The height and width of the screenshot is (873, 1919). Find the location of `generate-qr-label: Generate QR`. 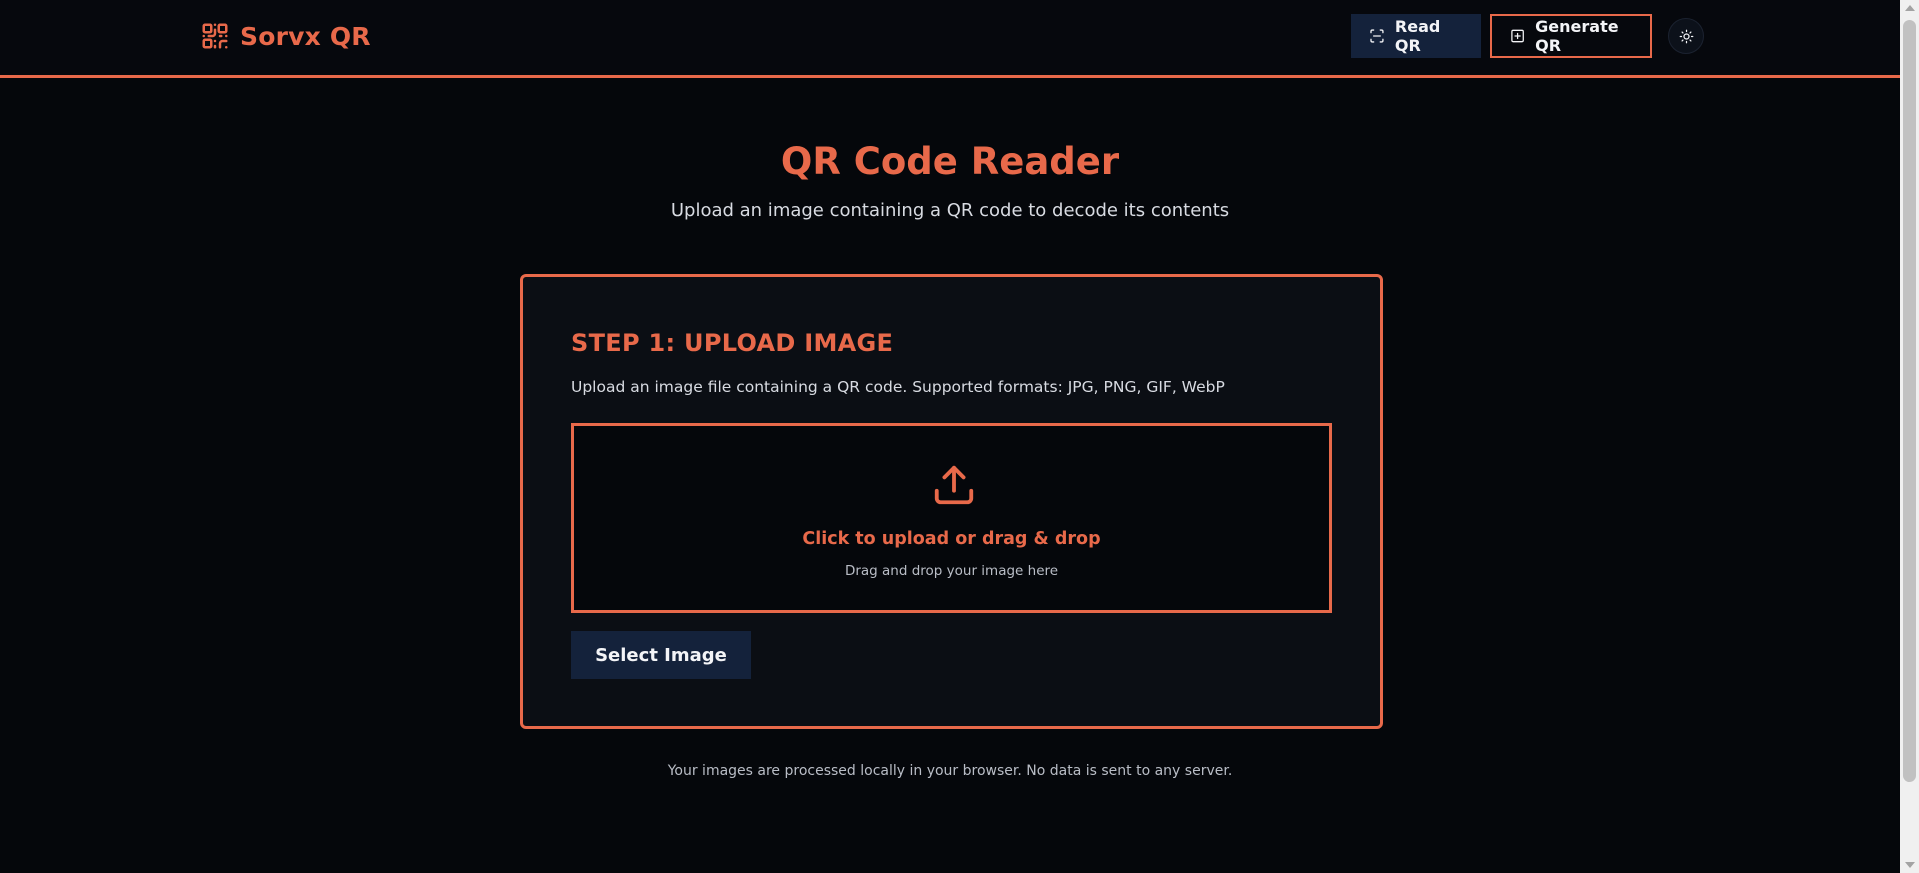

generate-qr-label: Generate QR is located at coordinates (1577, 36).